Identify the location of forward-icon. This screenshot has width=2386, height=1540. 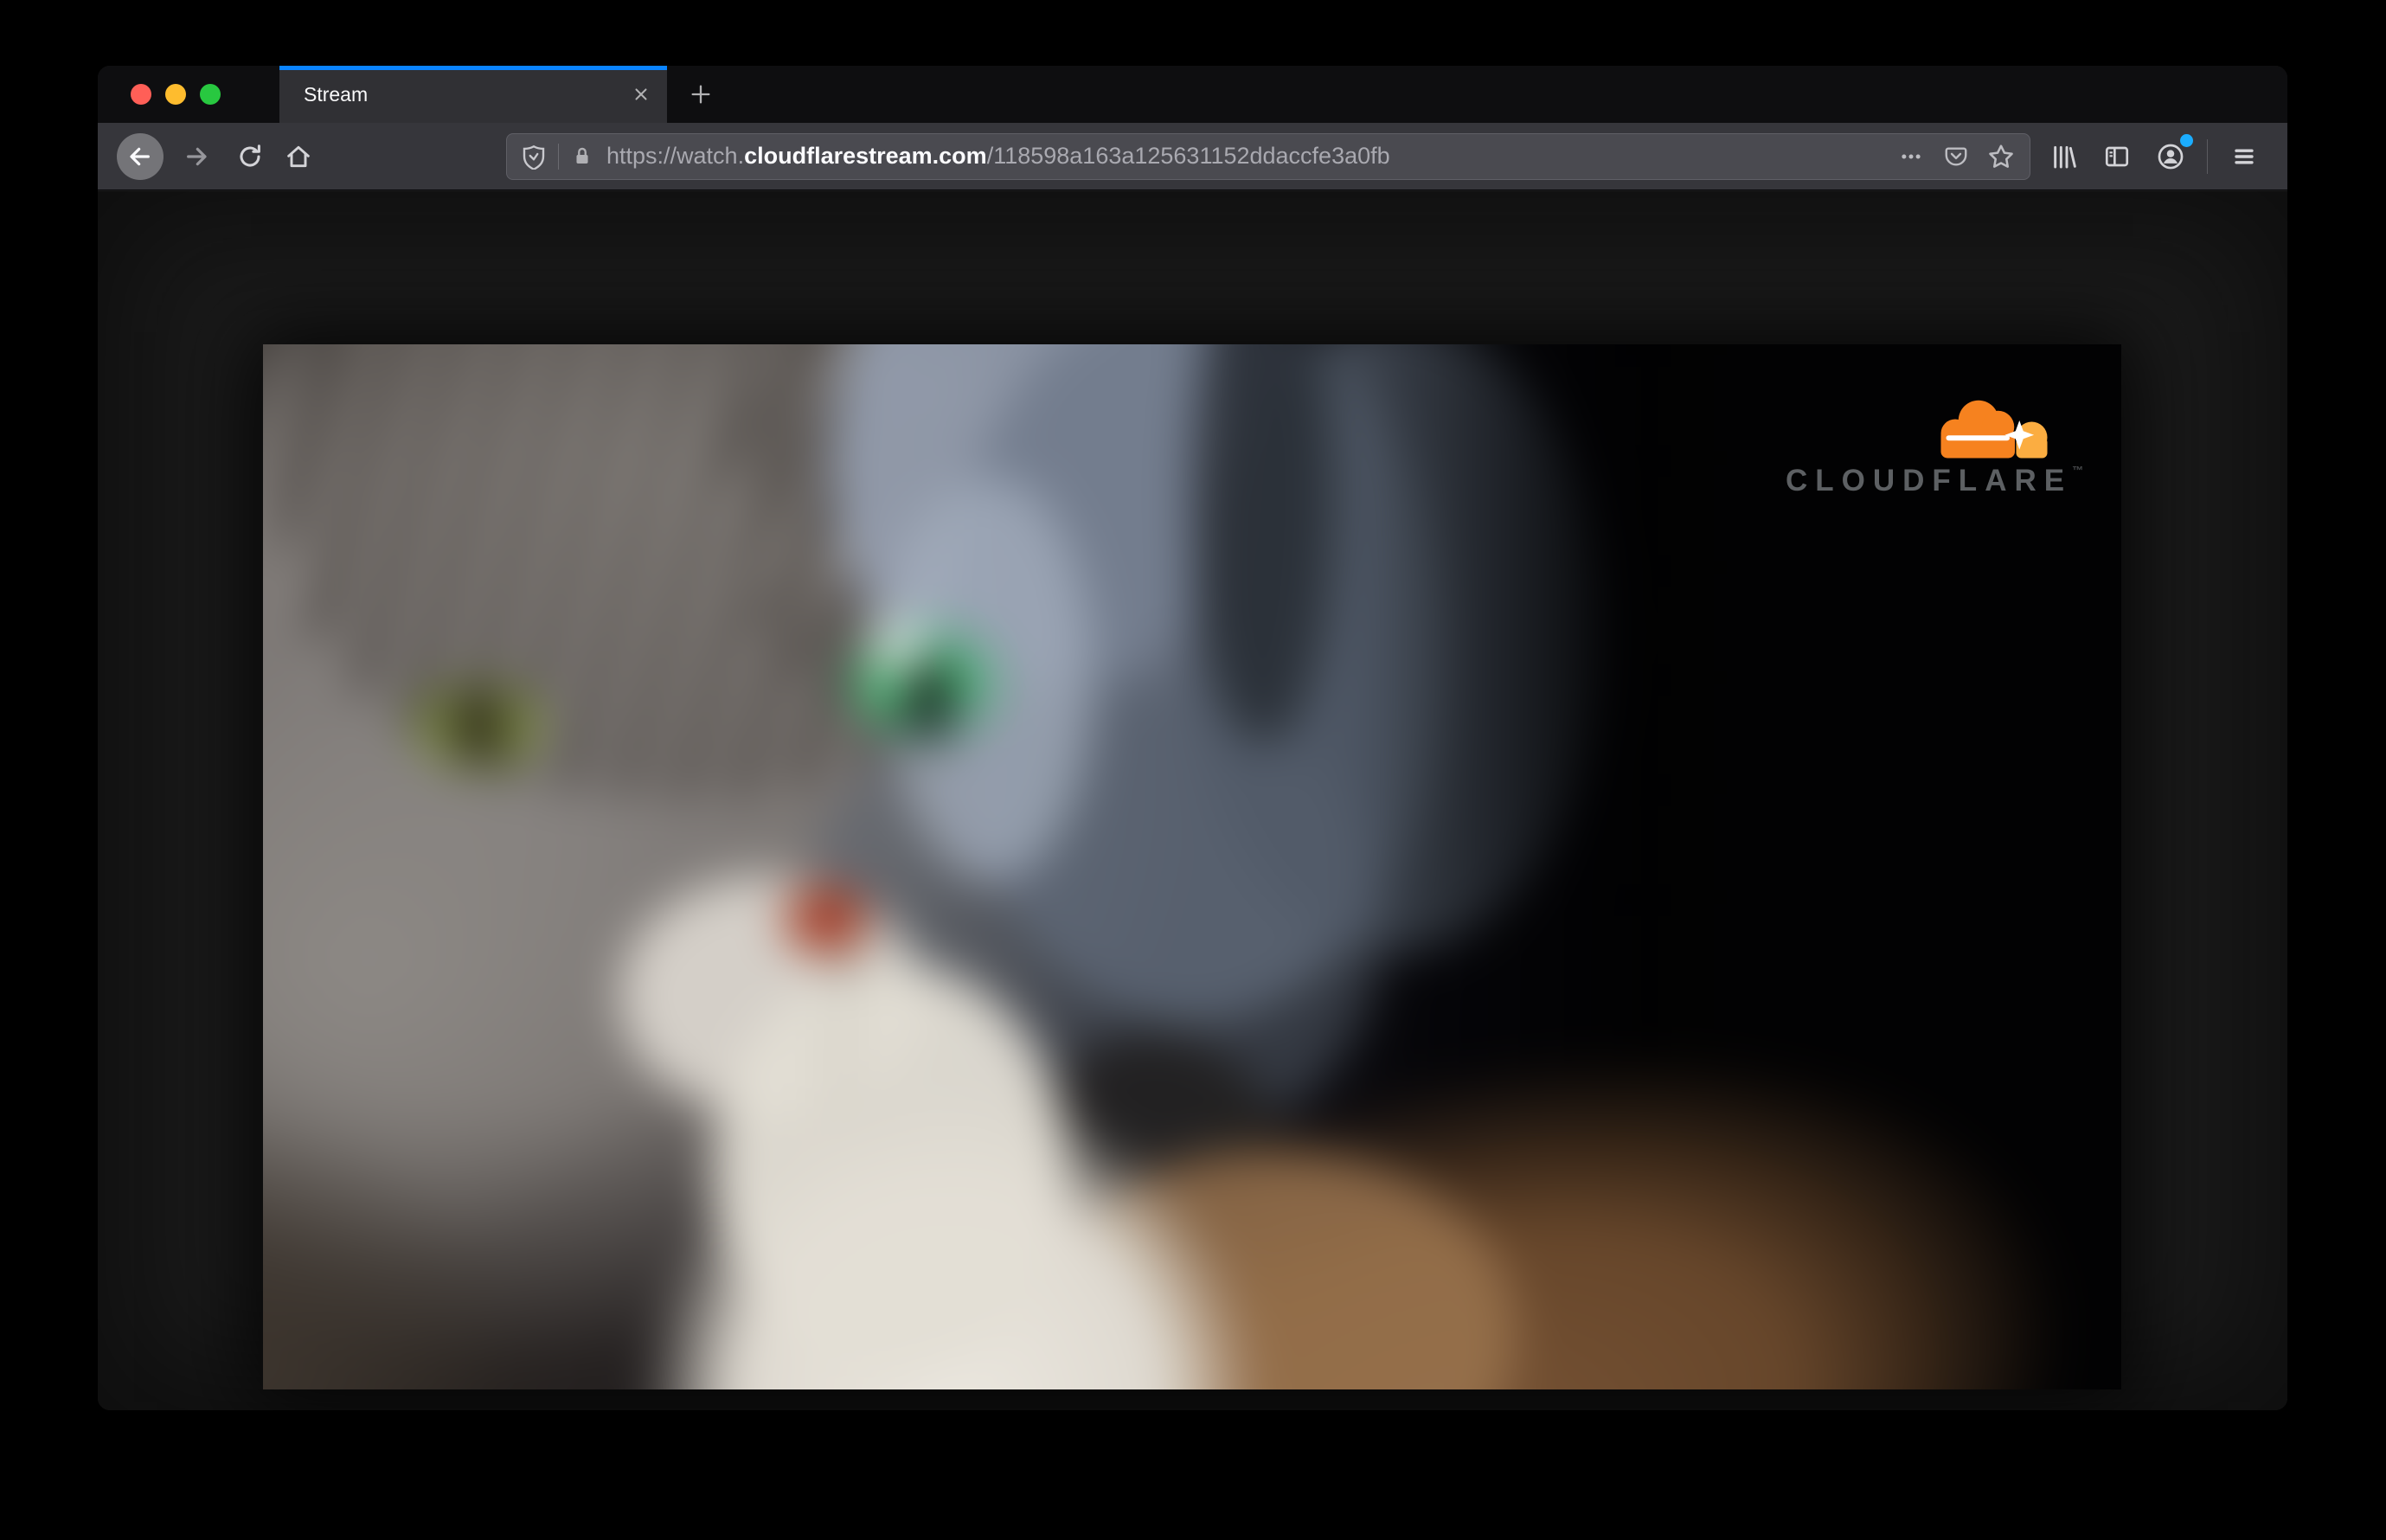
(196, 156).